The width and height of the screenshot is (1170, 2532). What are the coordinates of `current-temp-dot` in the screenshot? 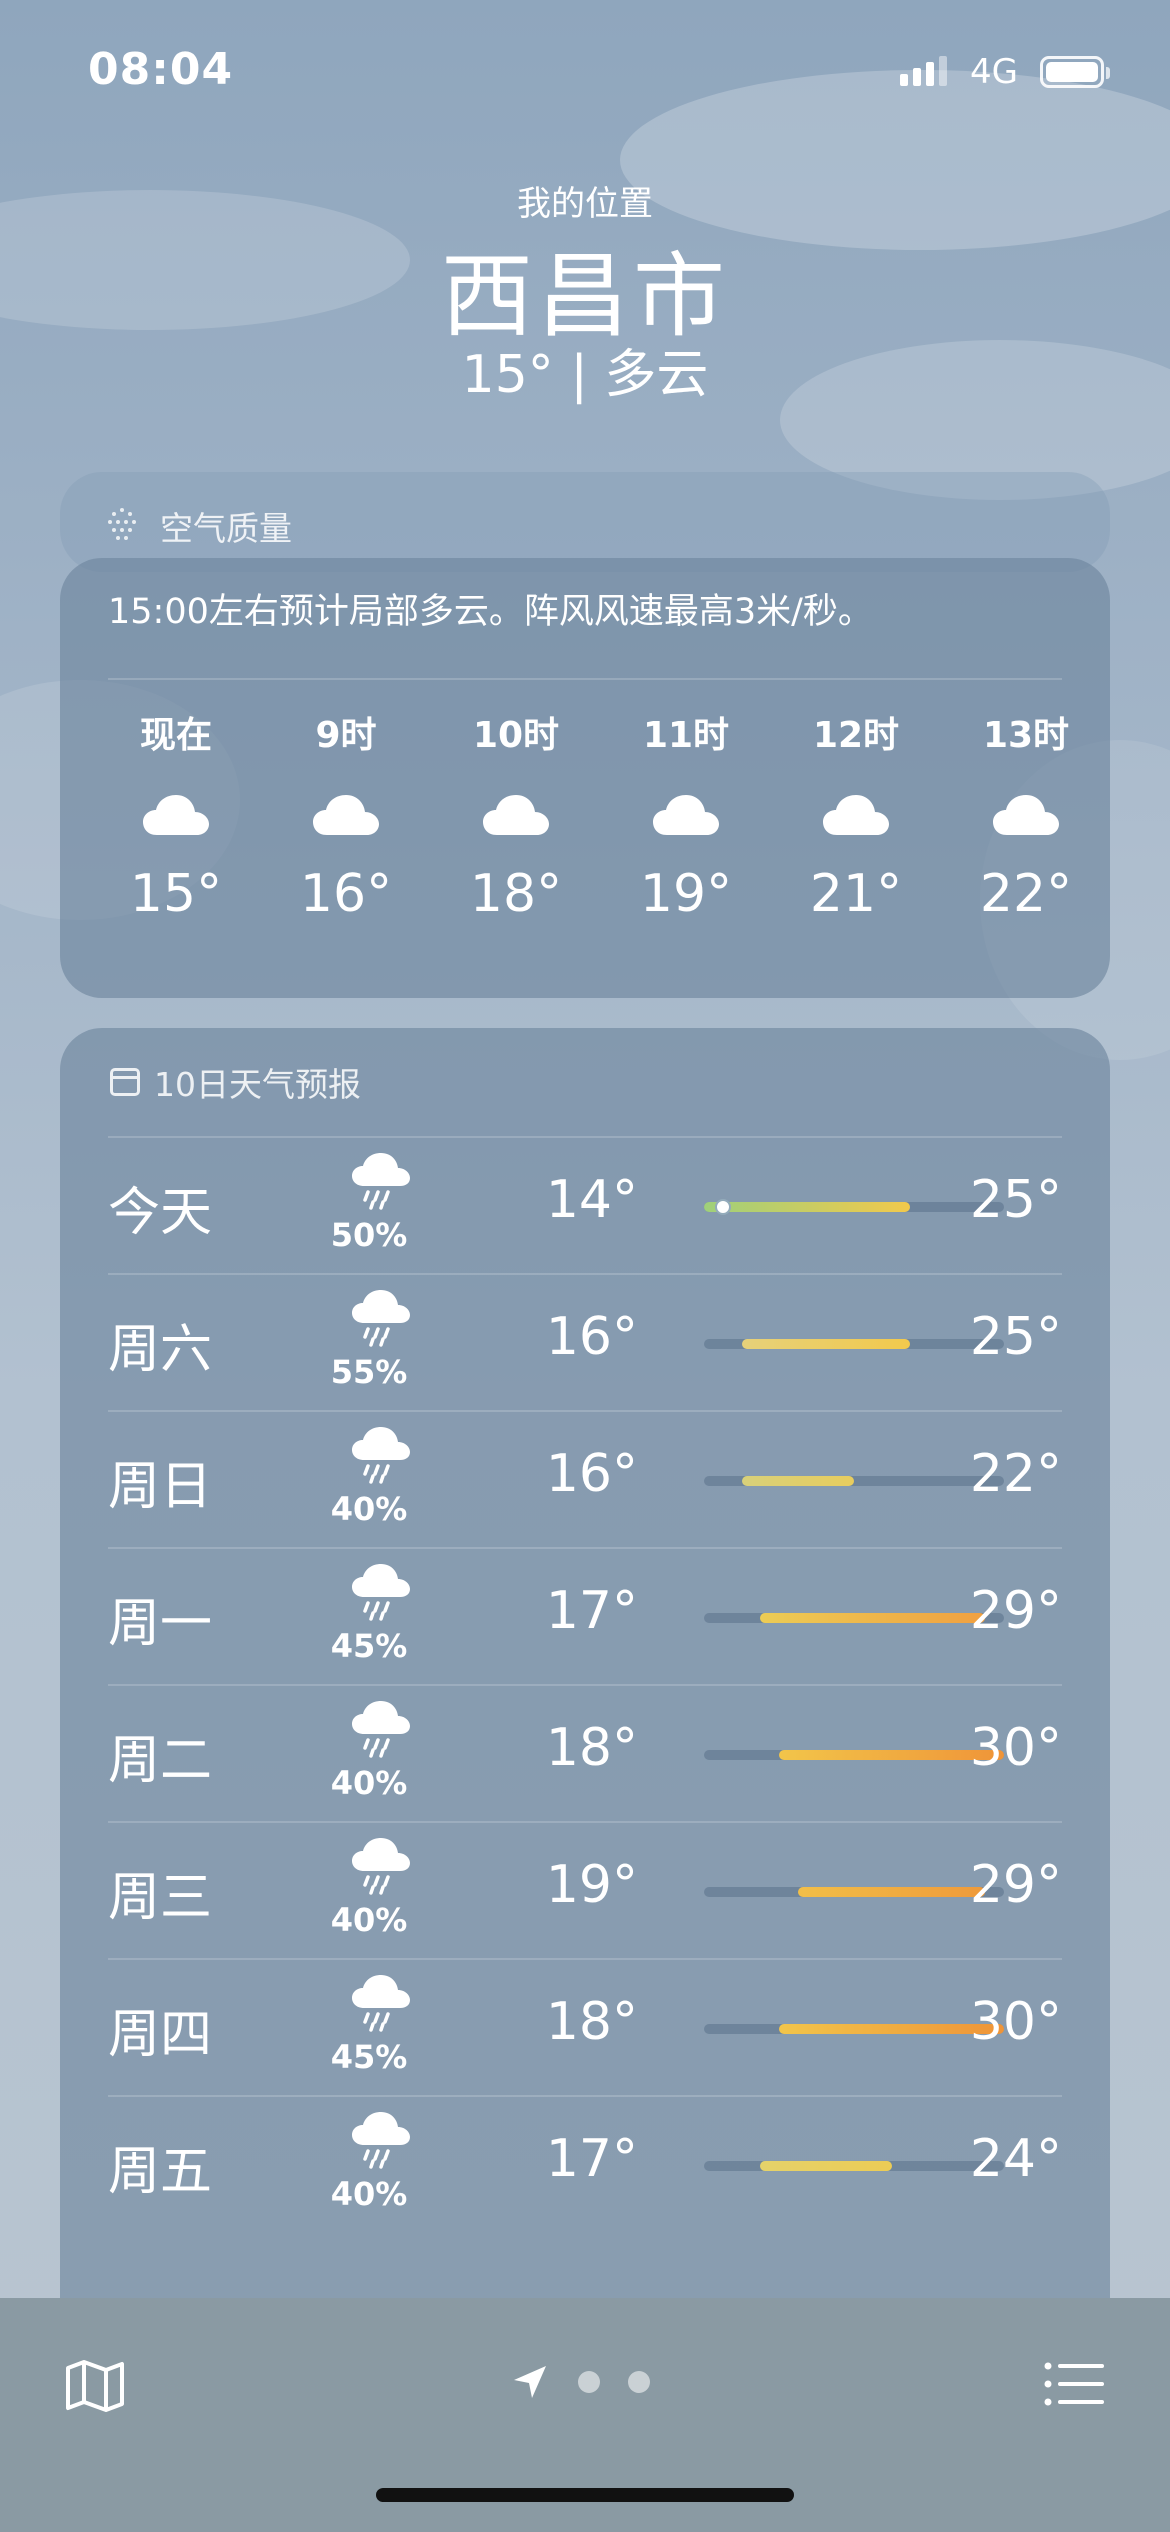 It's located at (722, 1207).